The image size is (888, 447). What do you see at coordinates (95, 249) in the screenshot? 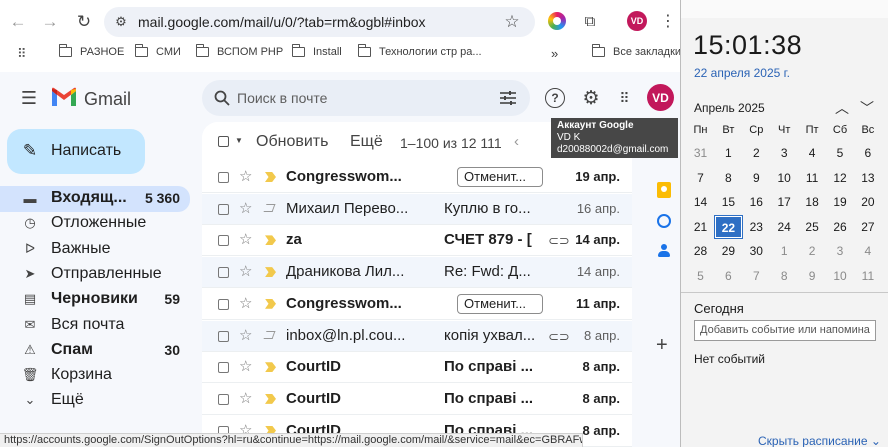
I see `nav-item-2: ᐅ Важные` at bounding box center [95, 249].